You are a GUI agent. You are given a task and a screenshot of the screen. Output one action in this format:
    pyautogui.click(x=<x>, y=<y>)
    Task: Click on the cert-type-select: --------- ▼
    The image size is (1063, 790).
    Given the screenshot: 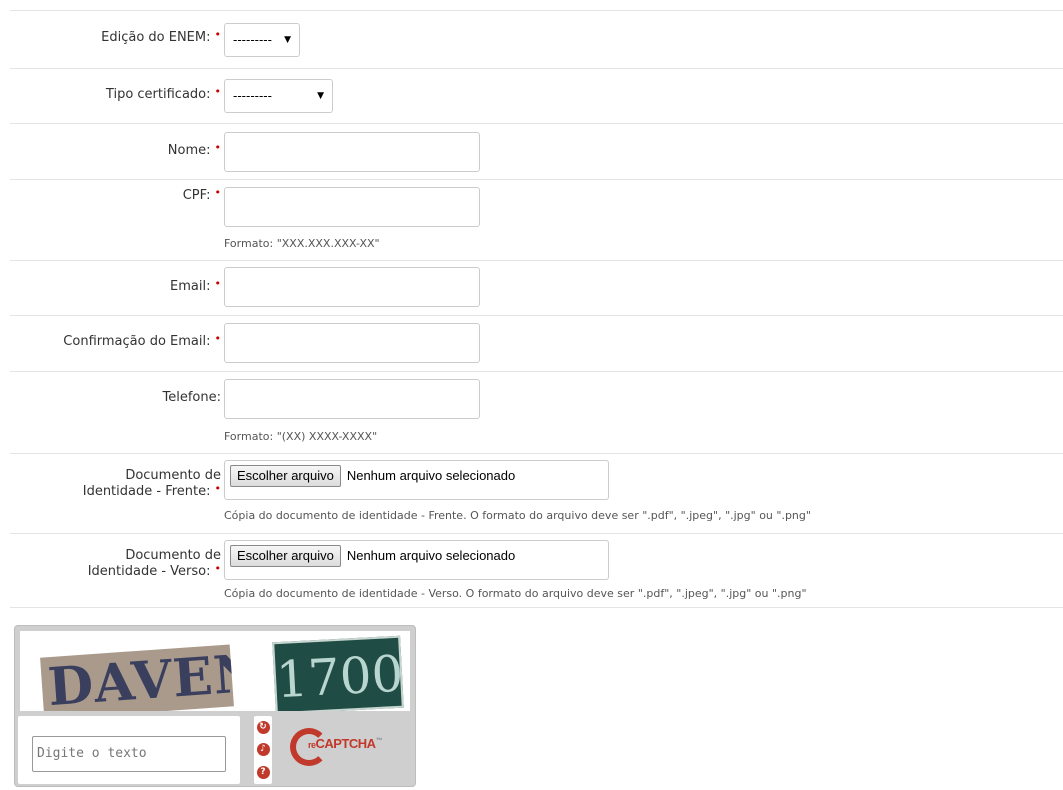 What is the action you would take?
    pyautogui.click(x=278, y=96)
    